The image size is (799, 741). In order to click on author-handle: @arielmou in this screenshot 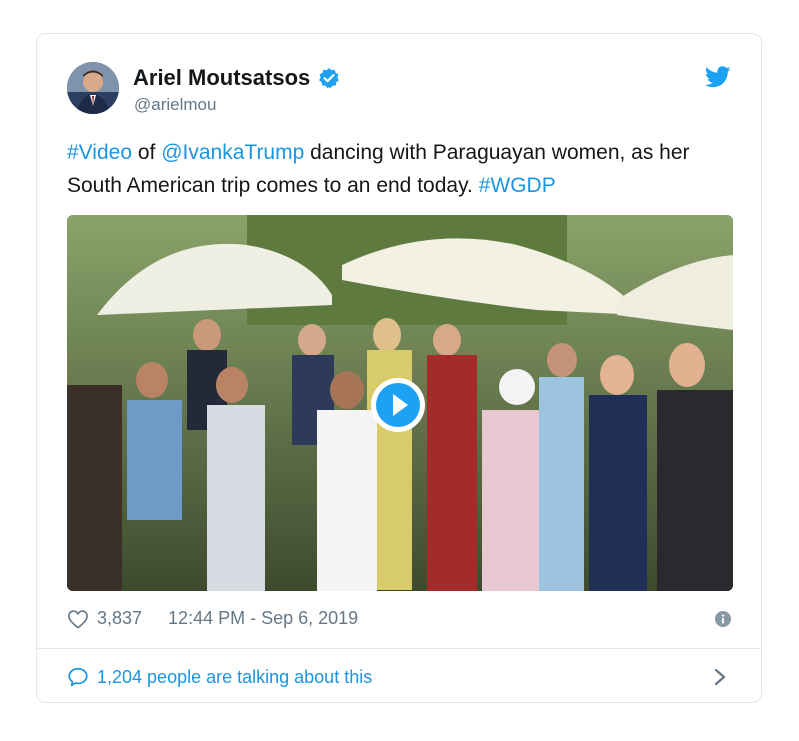, I will do `click(175, 105)`.